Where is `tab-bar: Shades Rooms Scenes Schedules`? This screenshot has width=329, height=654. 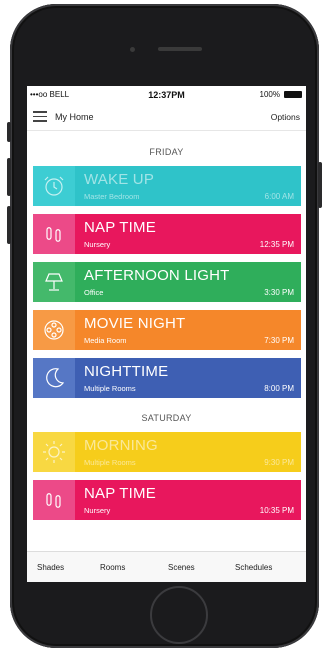
tab-bar: Shades Rooms Scenes Schedules is located at coordinates (166, 566).